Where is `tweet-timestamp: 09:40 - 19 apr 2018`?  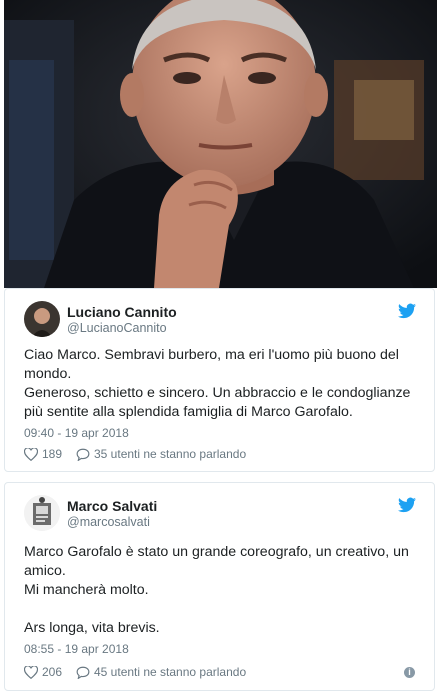
tweet-timestamp: 09:40 - 19 apr 2018 is located at coordinates (76, 433).